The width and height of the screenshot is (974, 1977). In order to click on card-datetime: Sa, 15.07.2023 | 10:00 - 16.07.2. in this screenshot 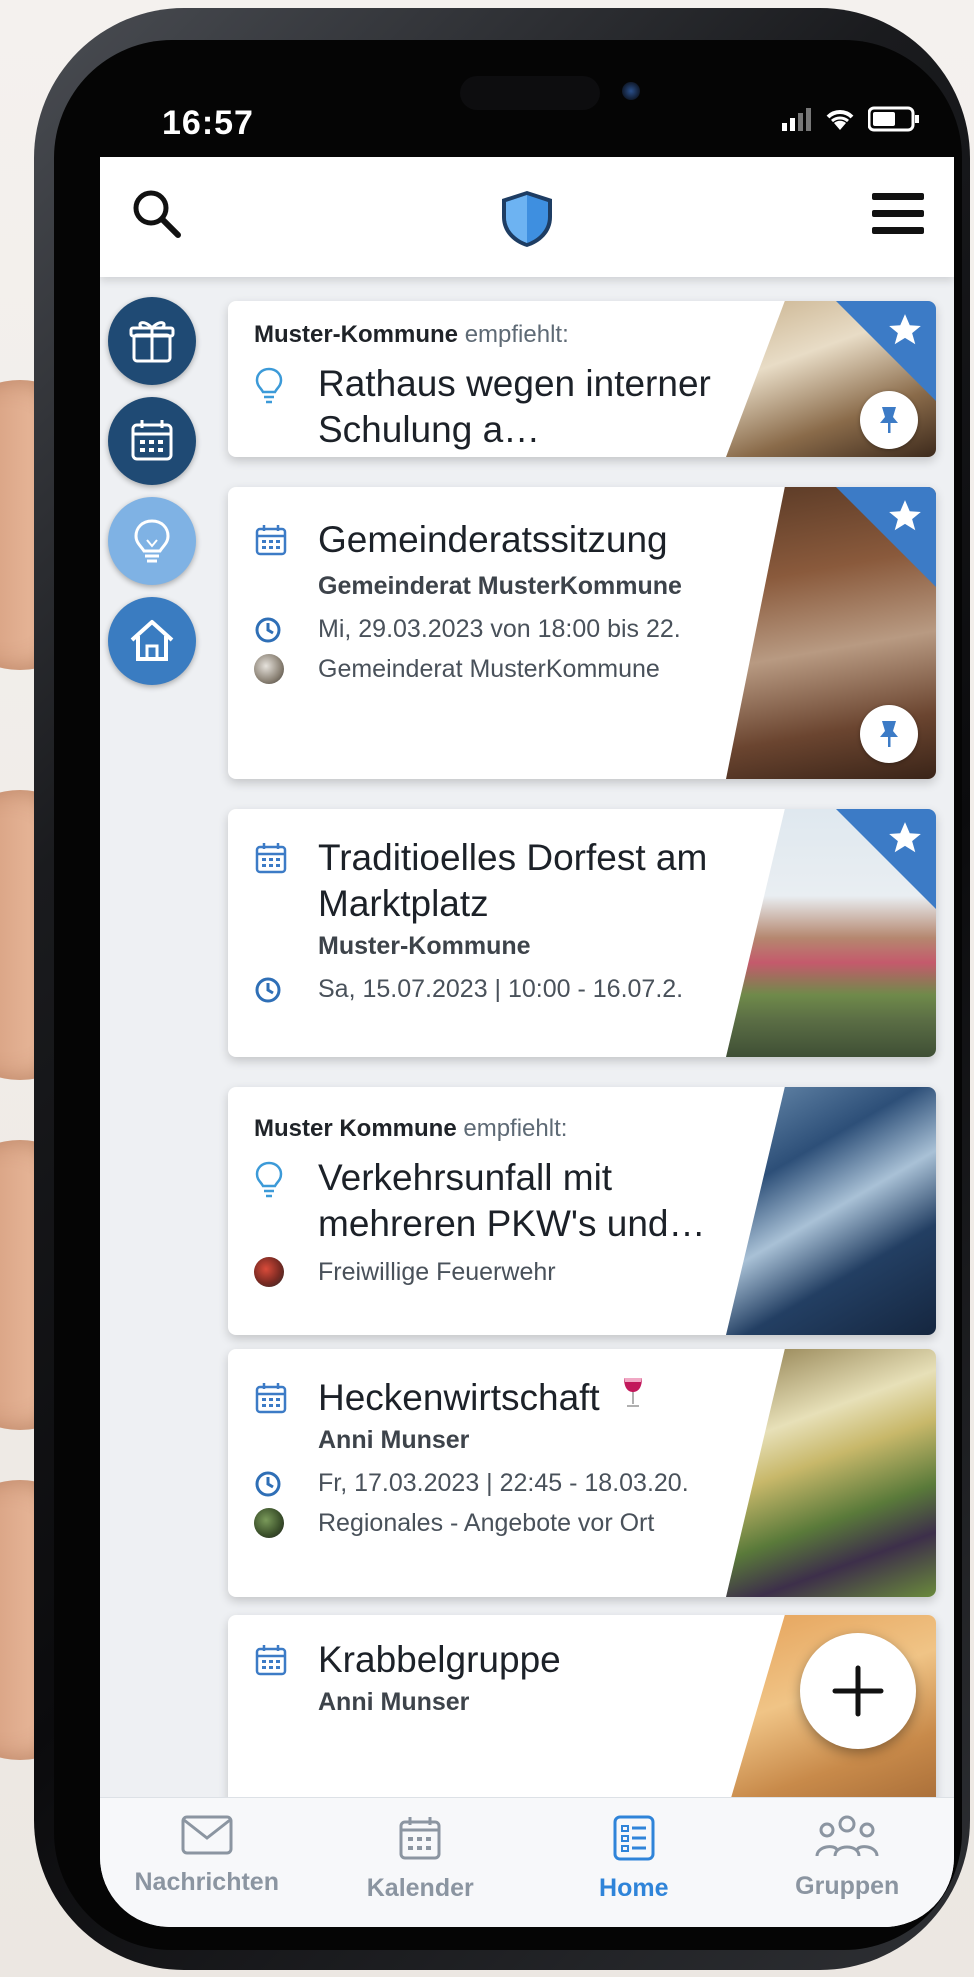, I will do `click(495, 989)`.